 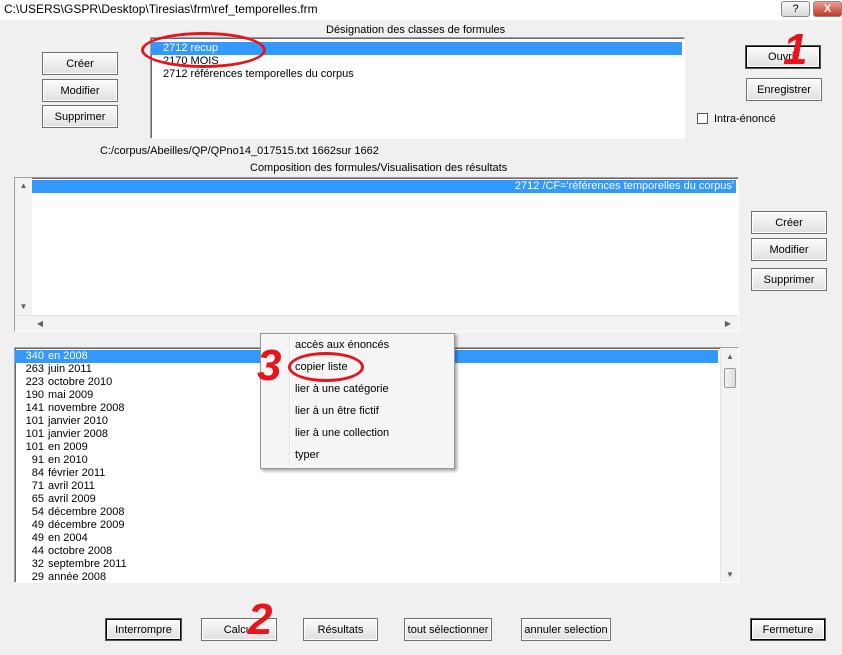 I want to click on result-row: 101 janvier 2010, so click(x=61, y=421).